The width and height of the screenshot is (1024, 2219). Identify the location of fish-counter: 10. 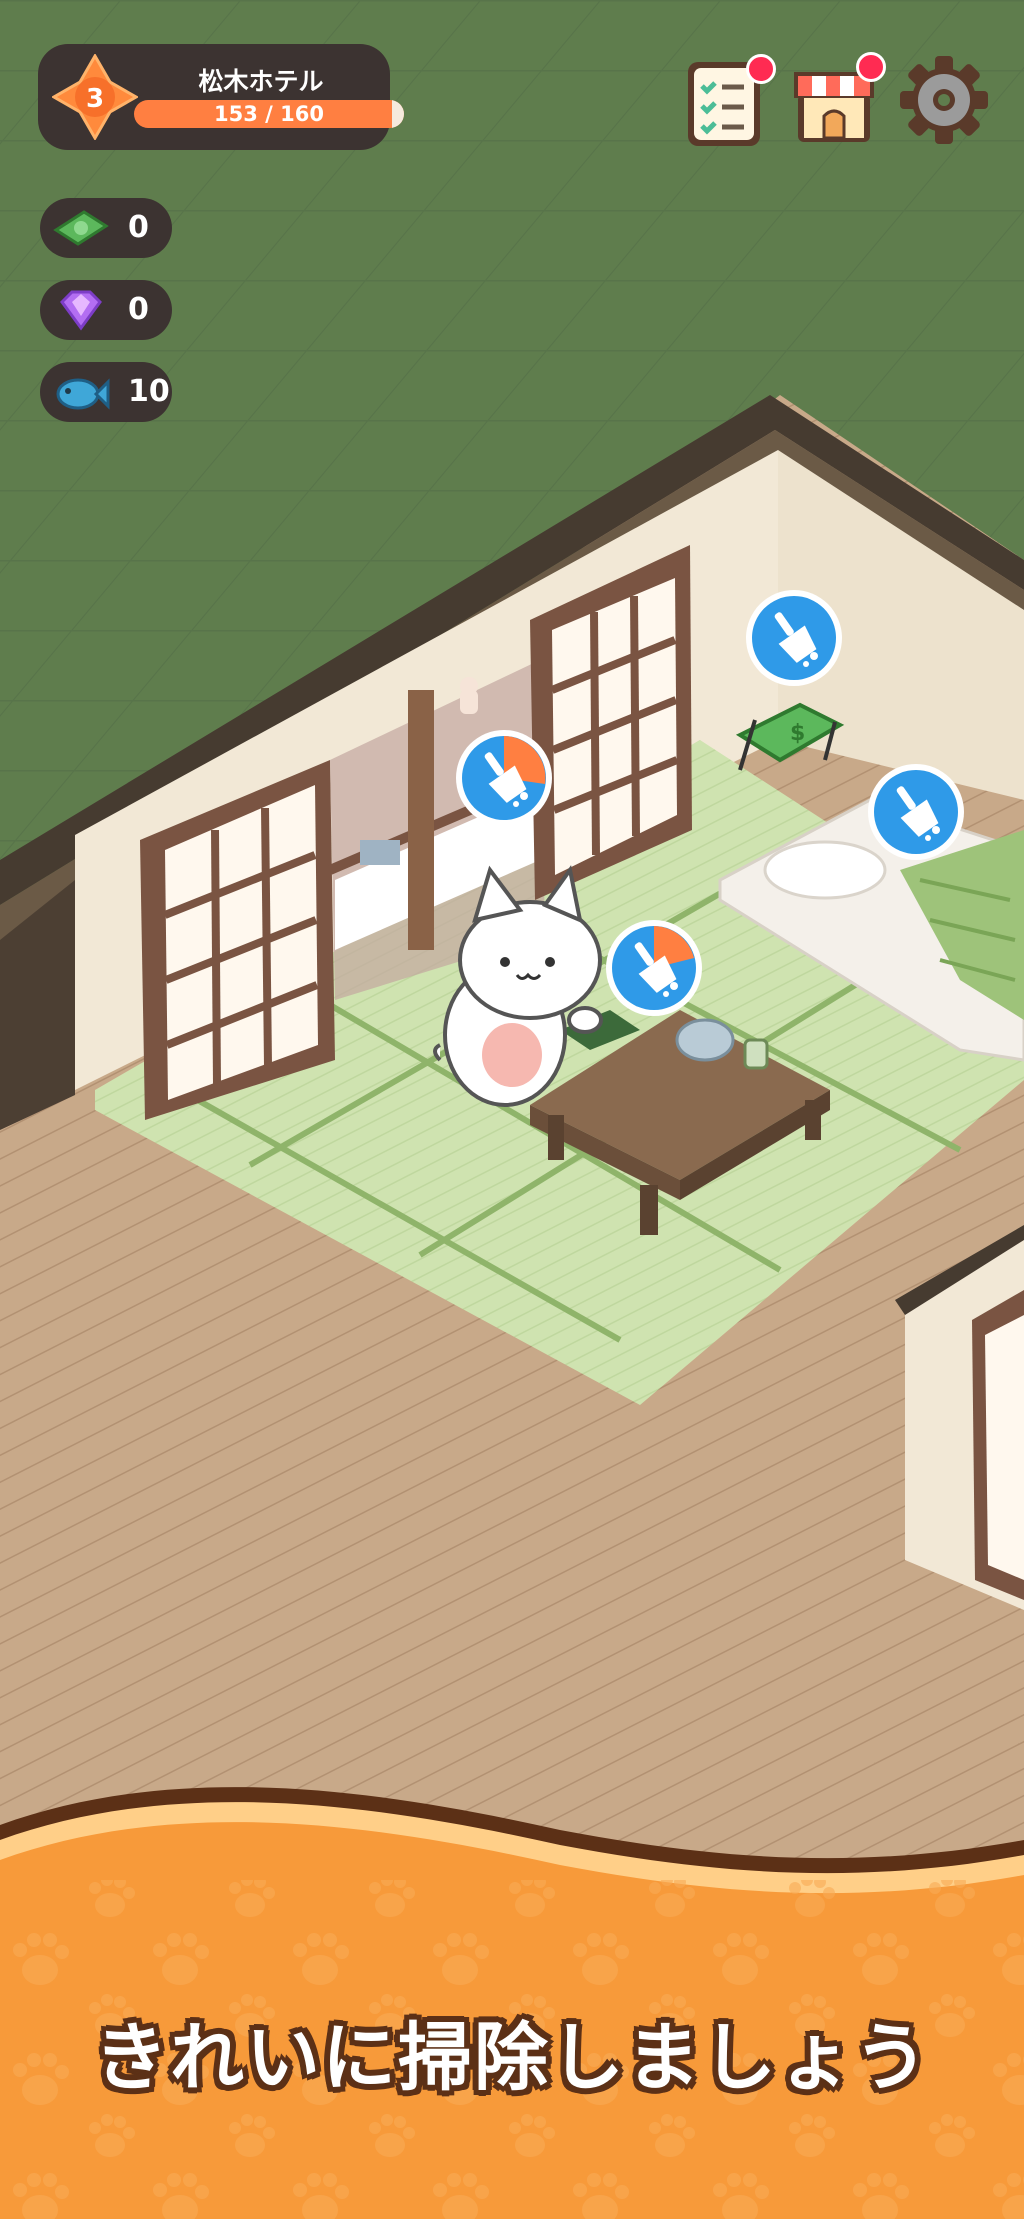
(106, 392).